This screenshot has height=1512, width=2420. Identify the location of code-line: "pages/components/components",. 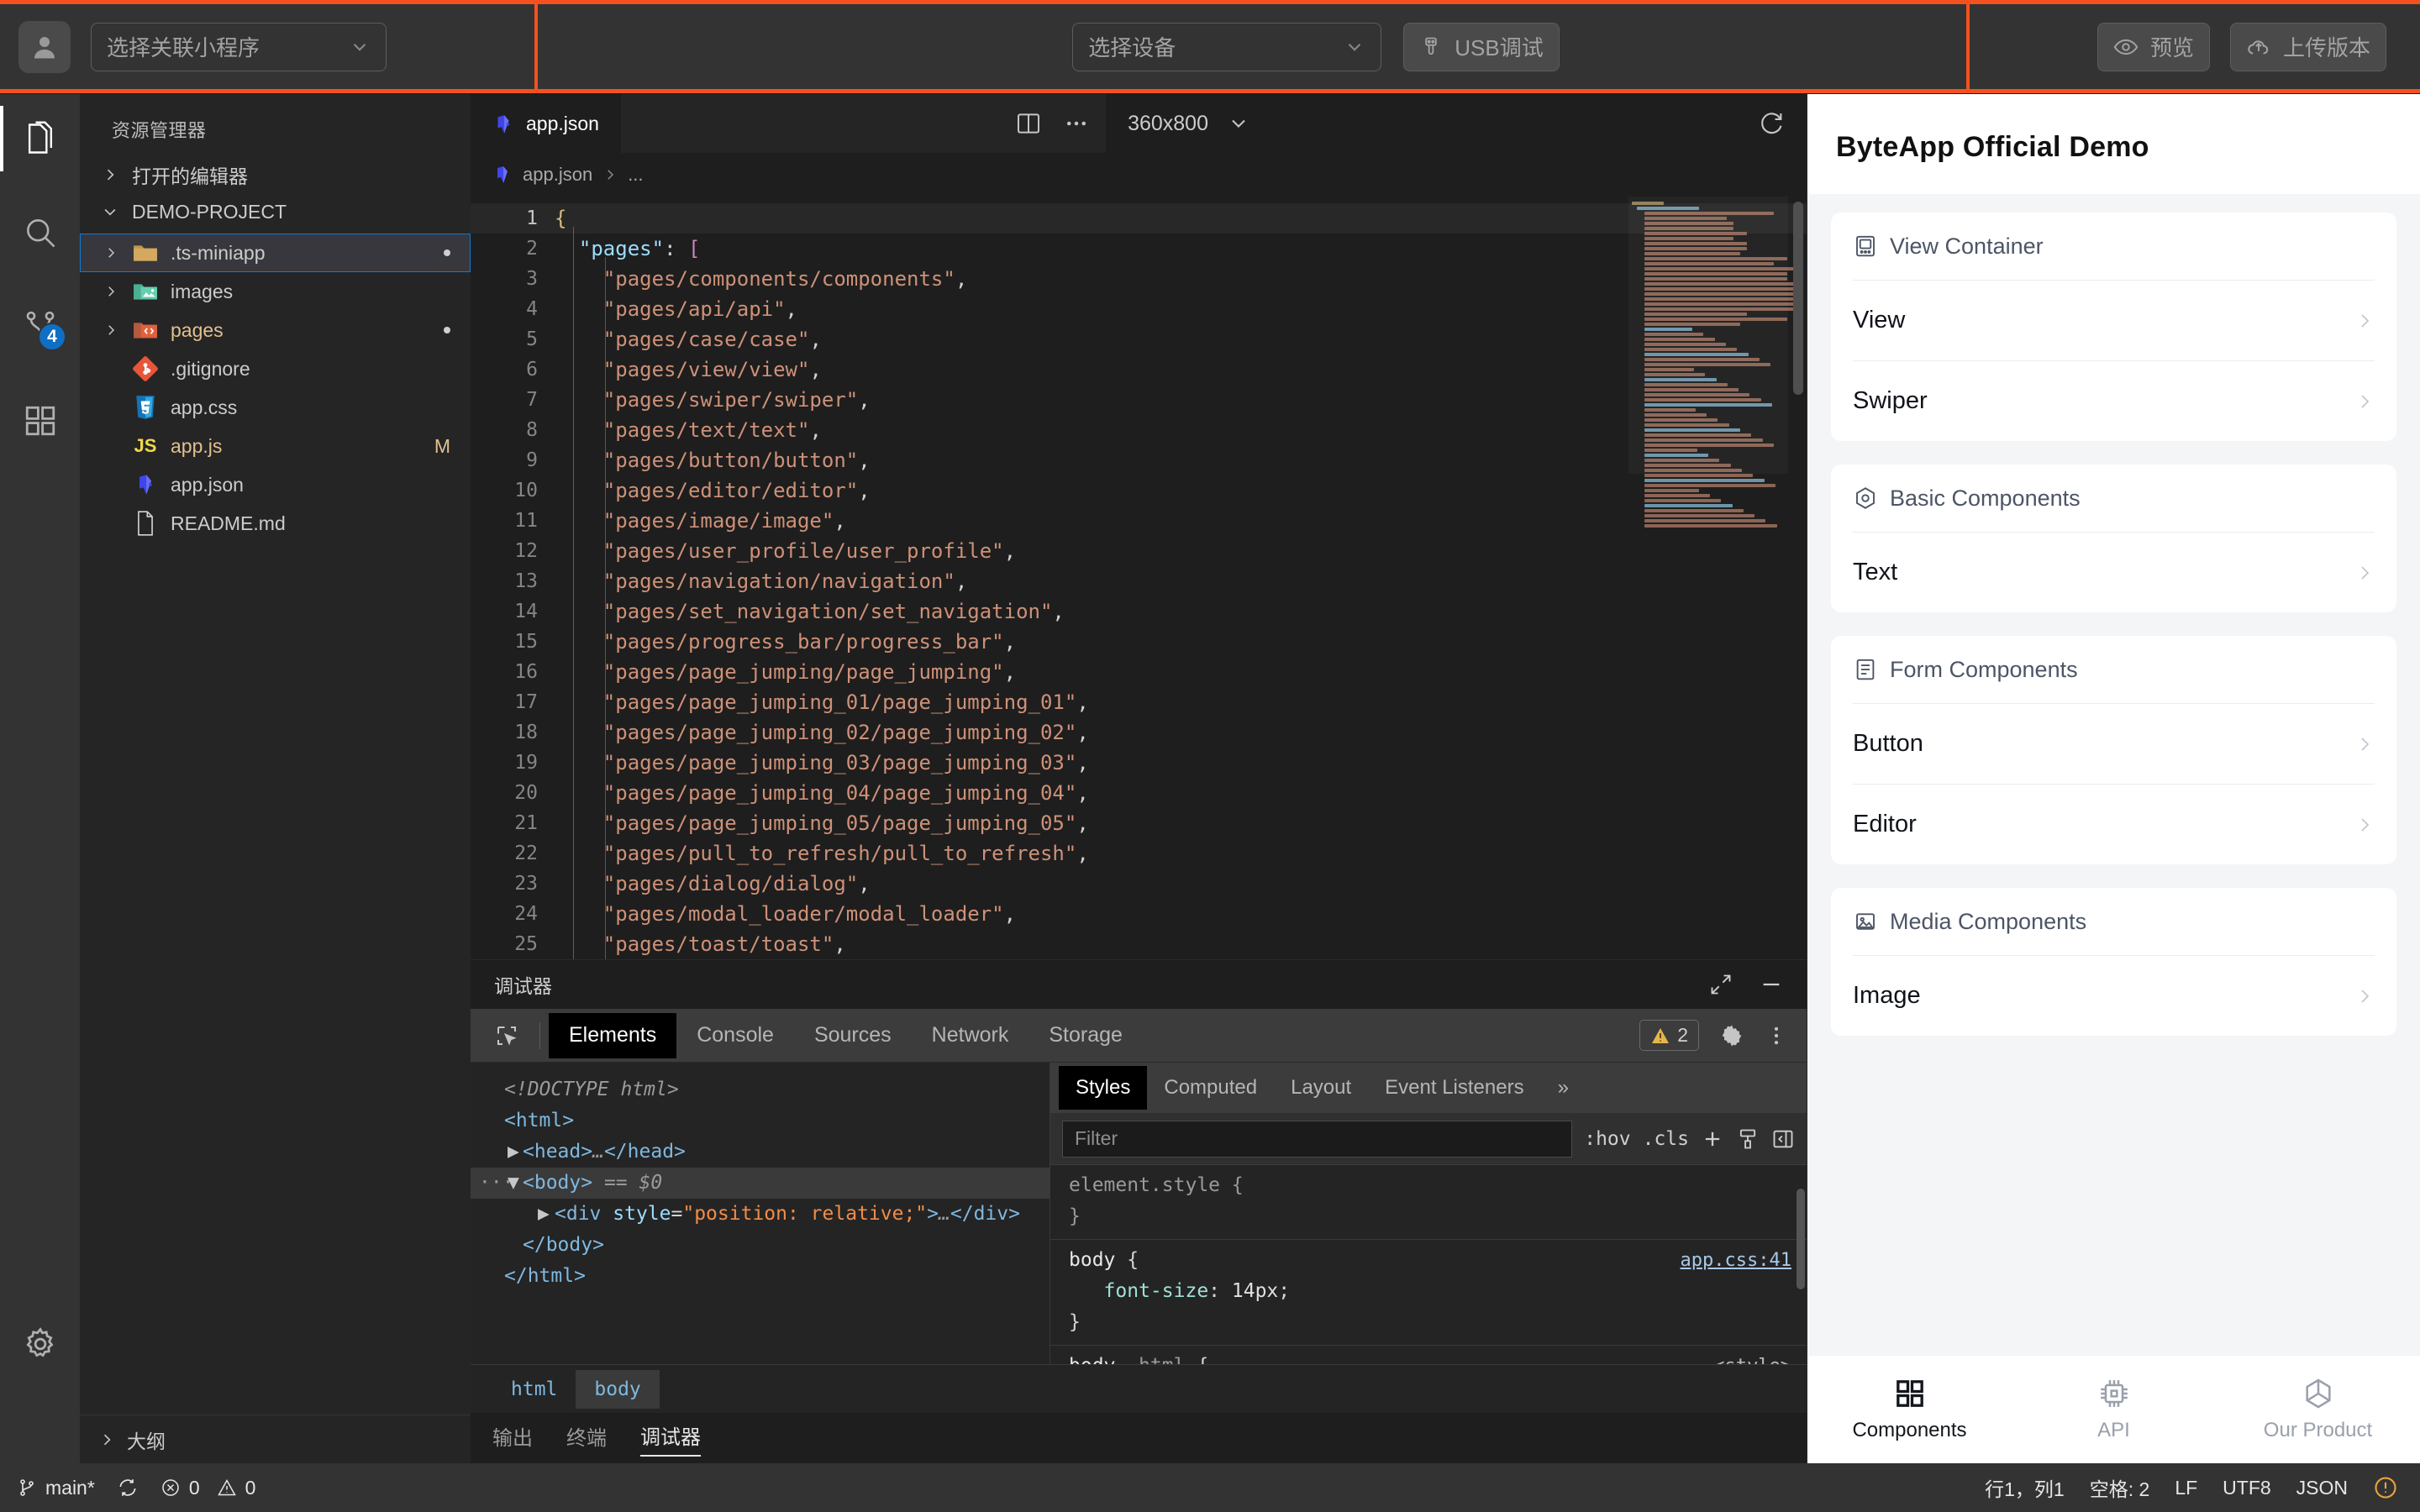
(1181, 279).